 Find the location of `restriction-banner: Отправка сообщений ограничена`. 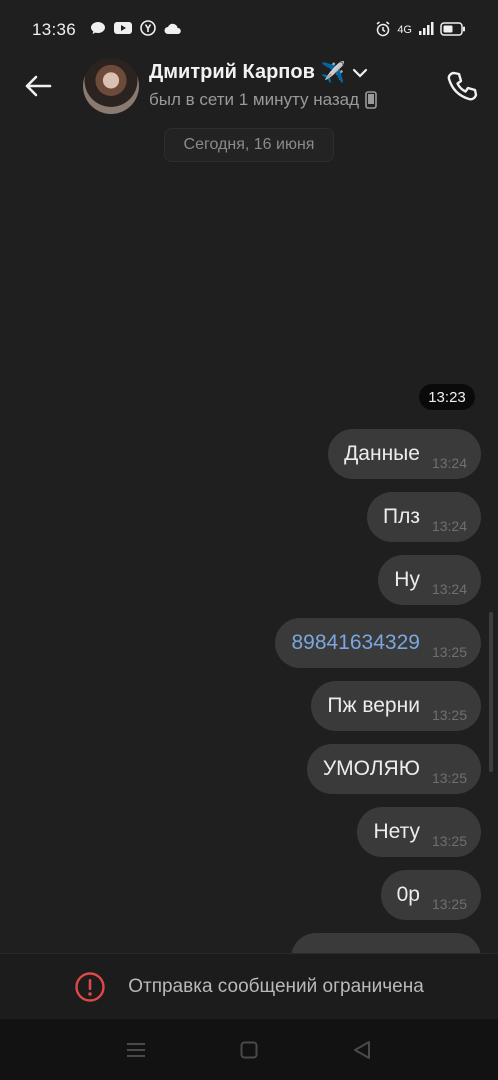

restriction-banner: Отправка сообщений ограничена is located at coordinates (249, 986).